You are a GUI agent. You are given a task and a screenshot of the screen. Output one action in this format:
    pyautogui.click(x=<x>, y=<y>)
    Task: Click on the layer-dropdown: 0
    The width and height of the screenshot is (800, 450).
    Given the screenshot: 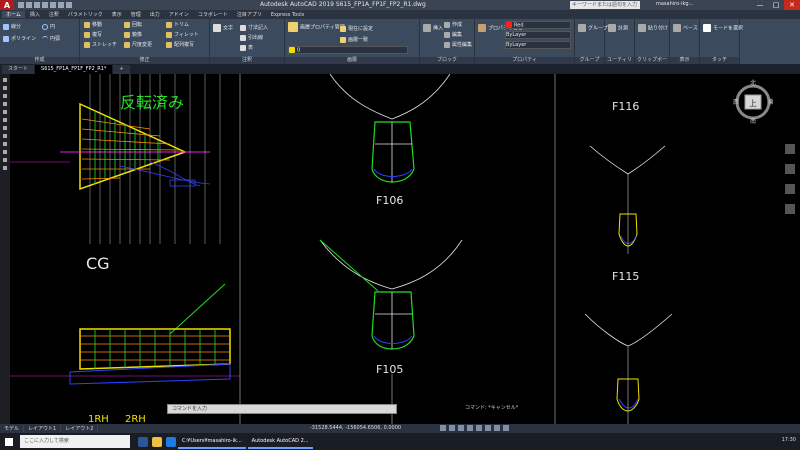 What is the action you would take?
    pyautogui.click(x=348, y=50)
    